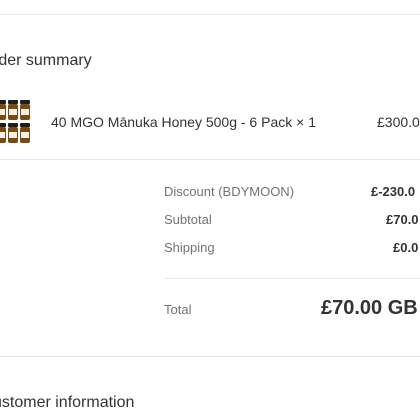 This screenshot has width=420, height=420. Describe the element at coordinates (46, 60) in the screenshot. I see `order-summary-heading: rder summary` at that location.